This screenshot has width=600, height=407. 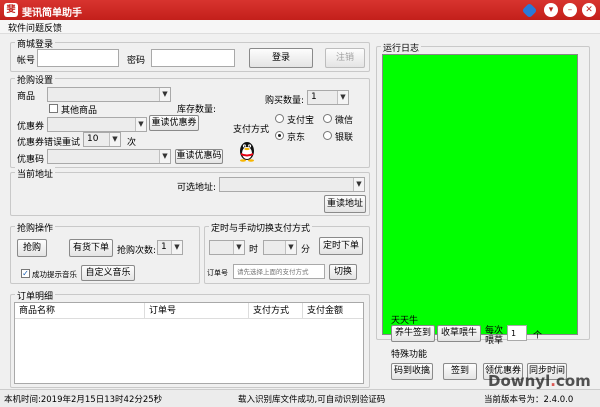 I want to click on title-bar: 斐 斐讯简单助手 ▾ – ✕, so click(x=300, y=10).